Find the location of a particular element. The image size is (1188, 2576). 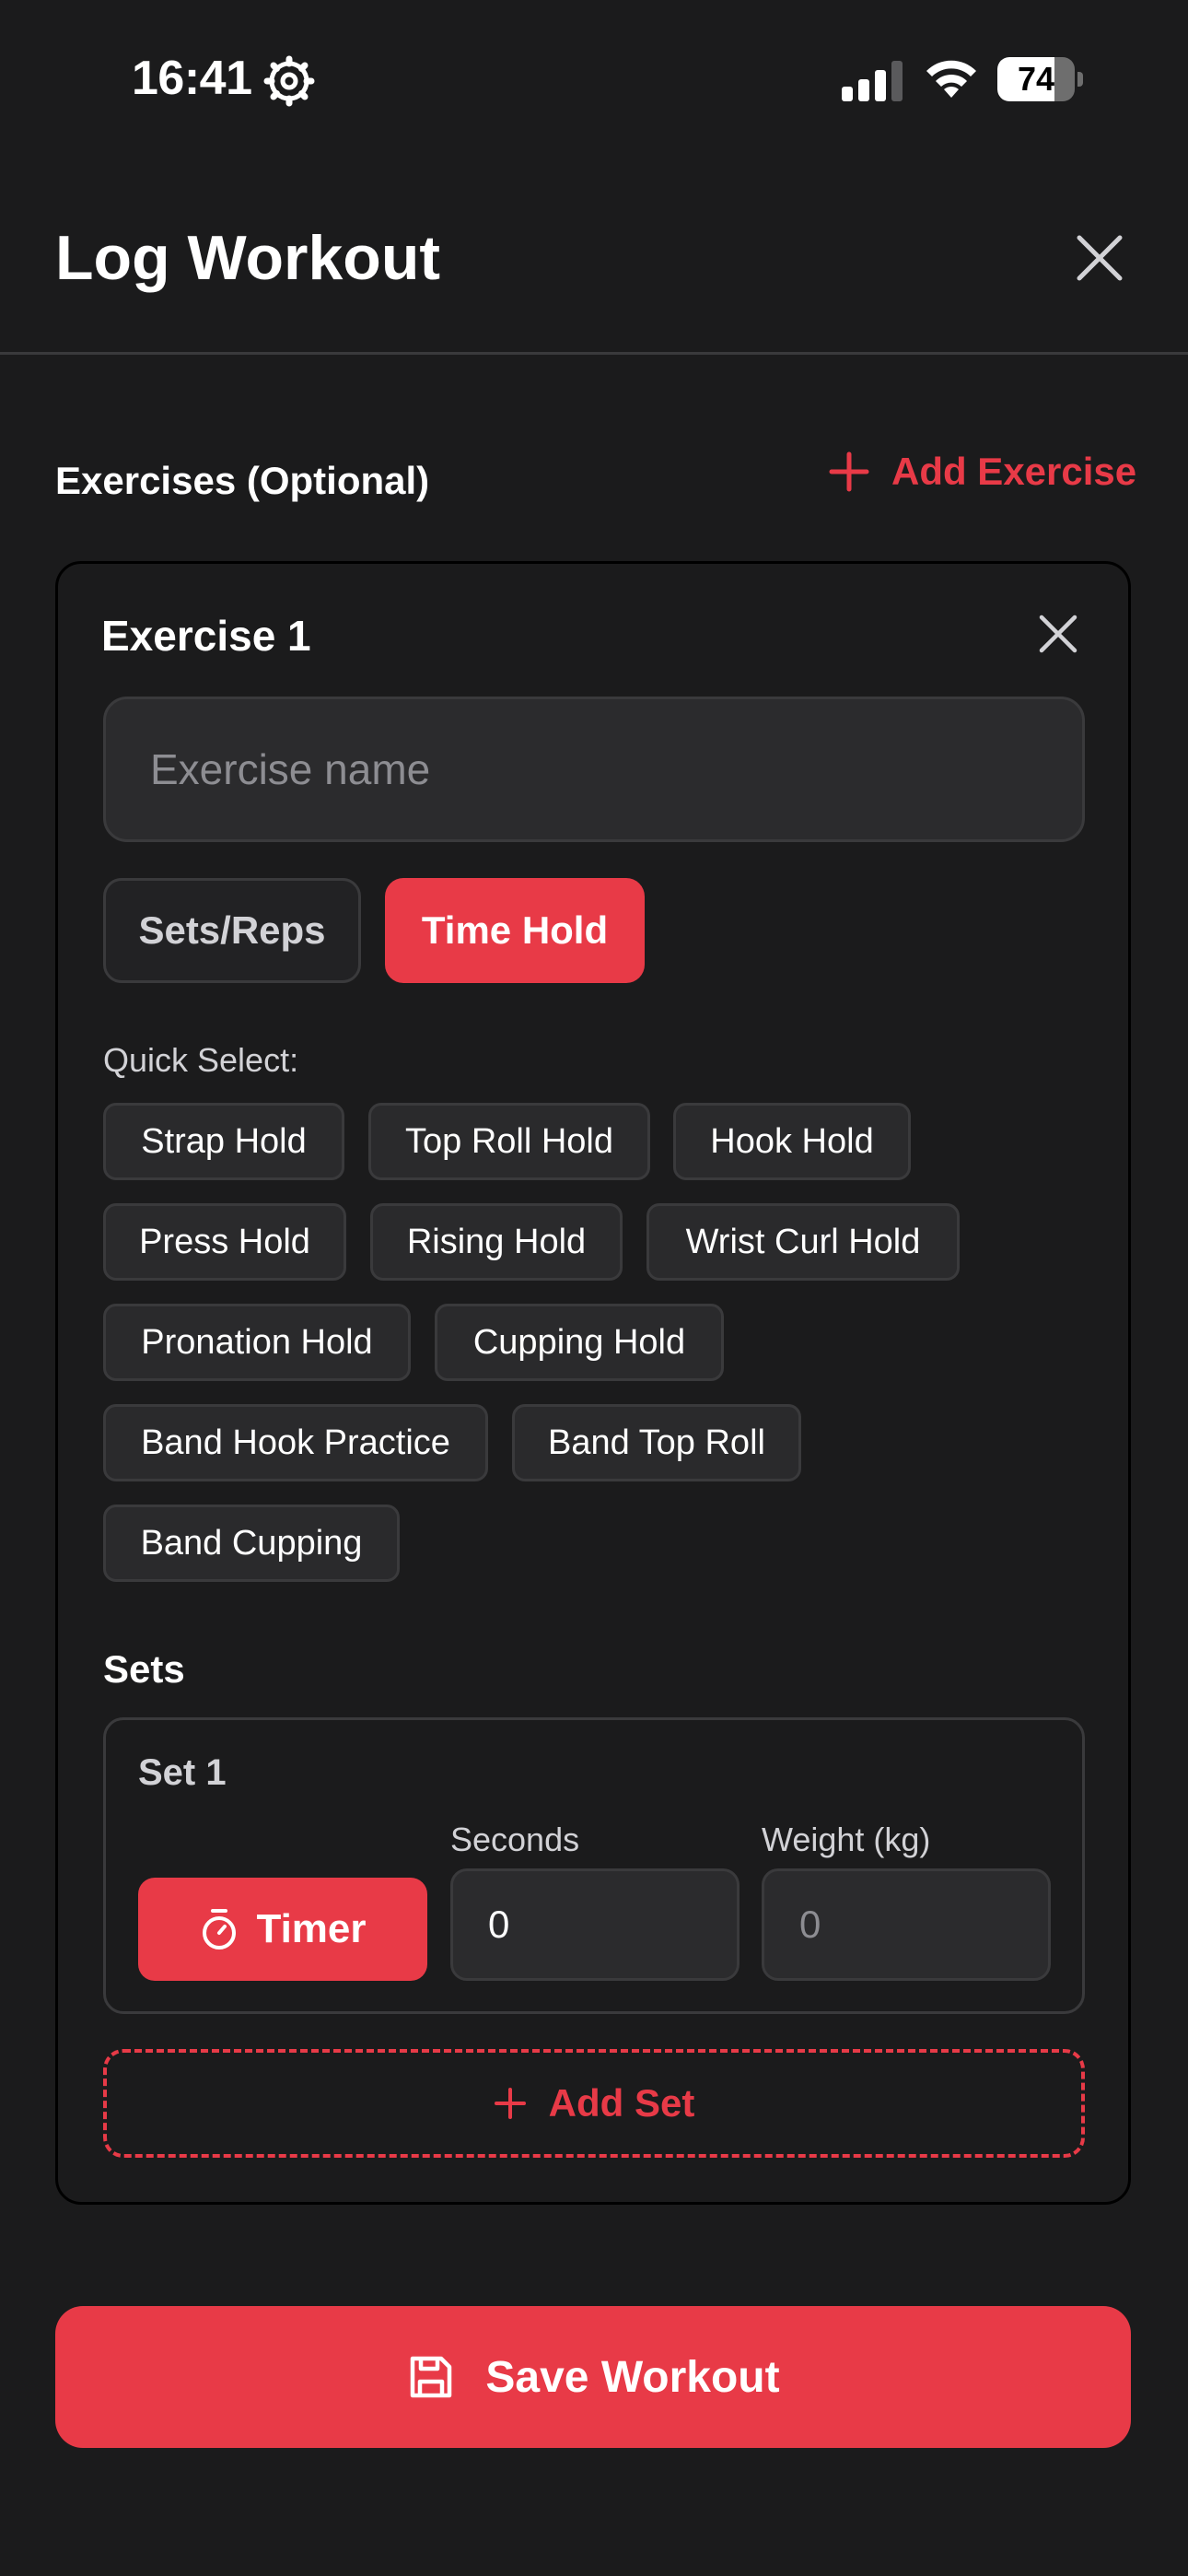

status-time: 16:41 is located at coordinates (192, 78).